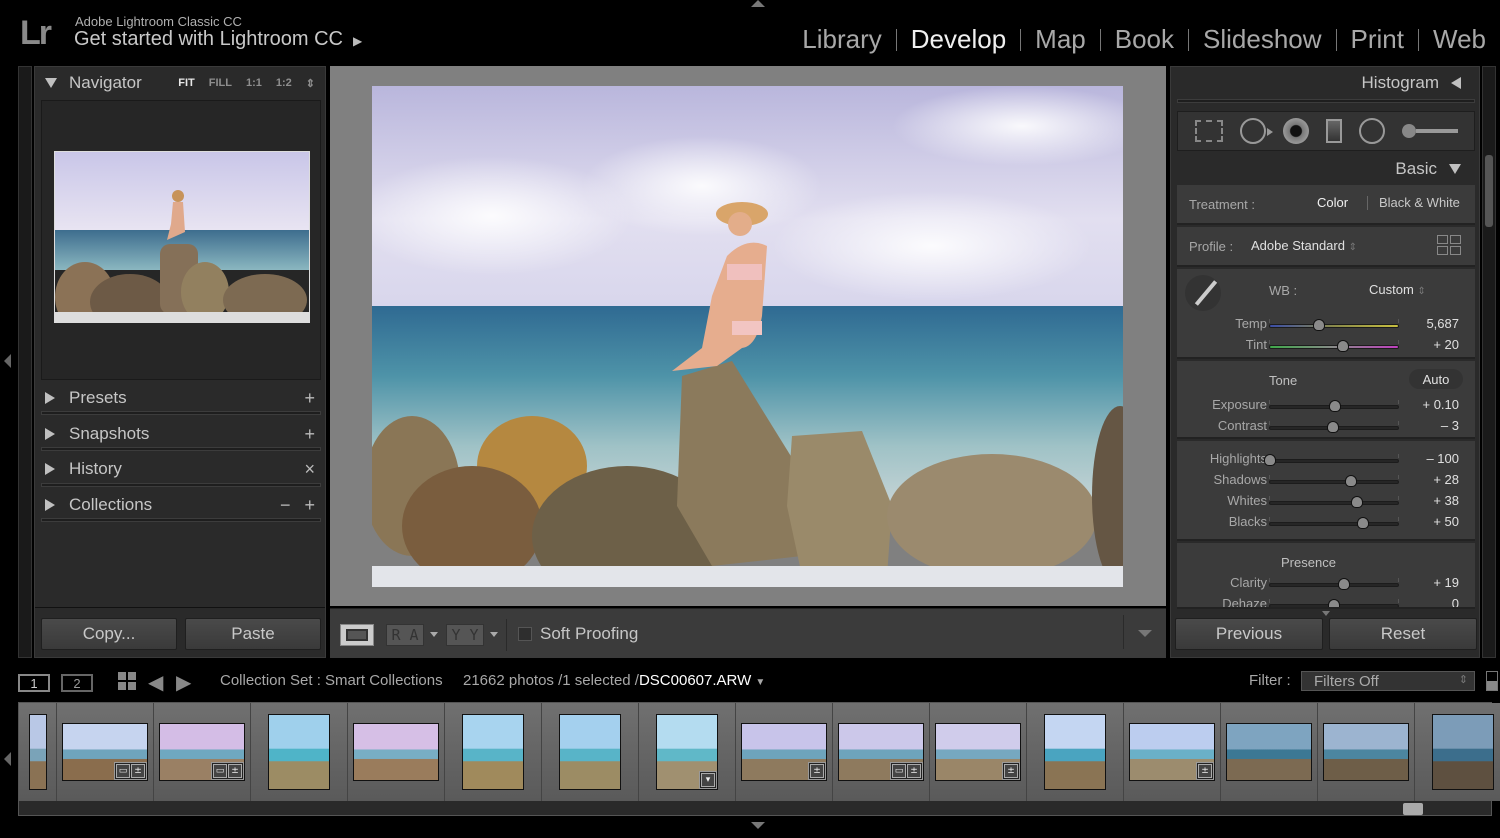 This screenshot has height=838, width=1500. Describe the element at coordinates (1060, 39) in the screenshot. I see `module-map: Map` at that location.